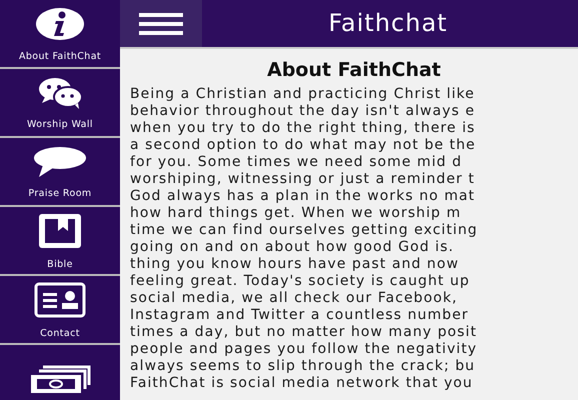 The height and width of the screenshot is (400, 578). I want to click on body-text-line: Instagram and Twitter a countless number, so click(300, 315).